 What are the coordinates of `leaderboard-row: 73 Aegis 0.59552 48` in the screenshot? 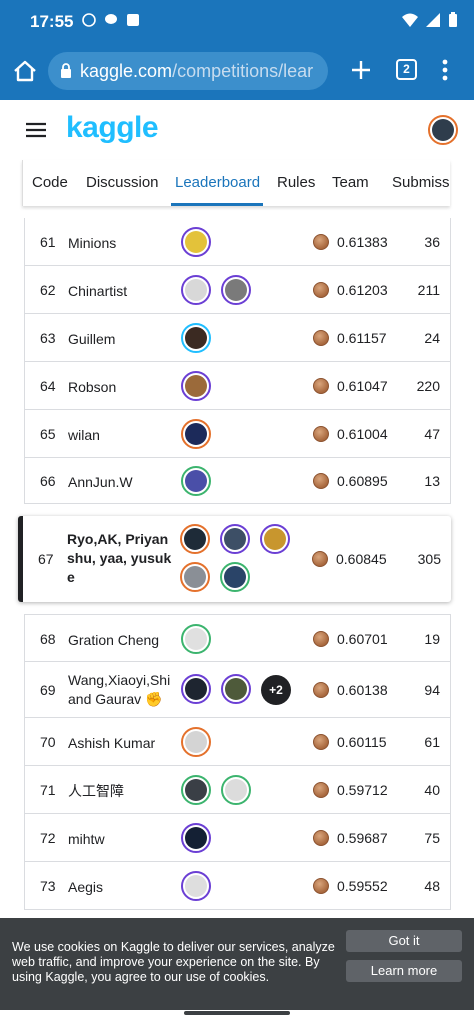 It's located at (237, 886).